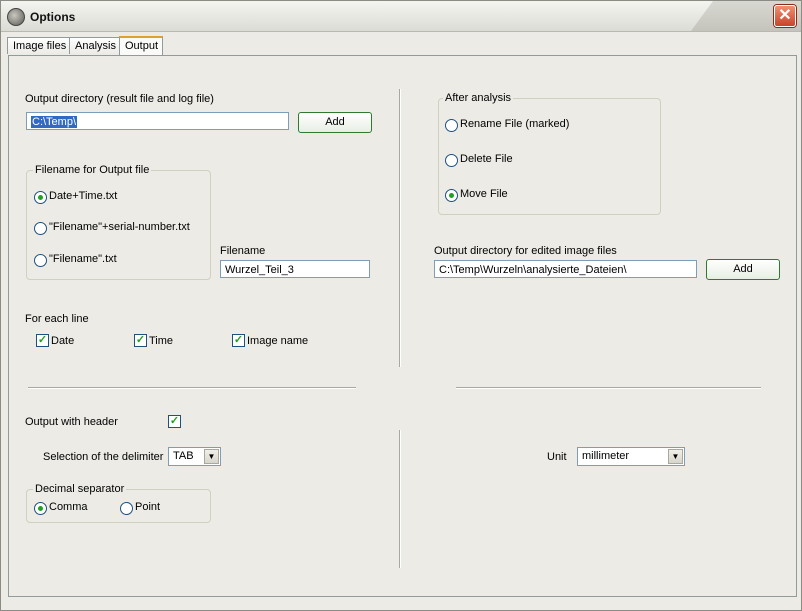 This screenshot has height=611, width=802. Describe the element at coordinates (16, 17) in the screenshot. I see `app-icon` at that location.